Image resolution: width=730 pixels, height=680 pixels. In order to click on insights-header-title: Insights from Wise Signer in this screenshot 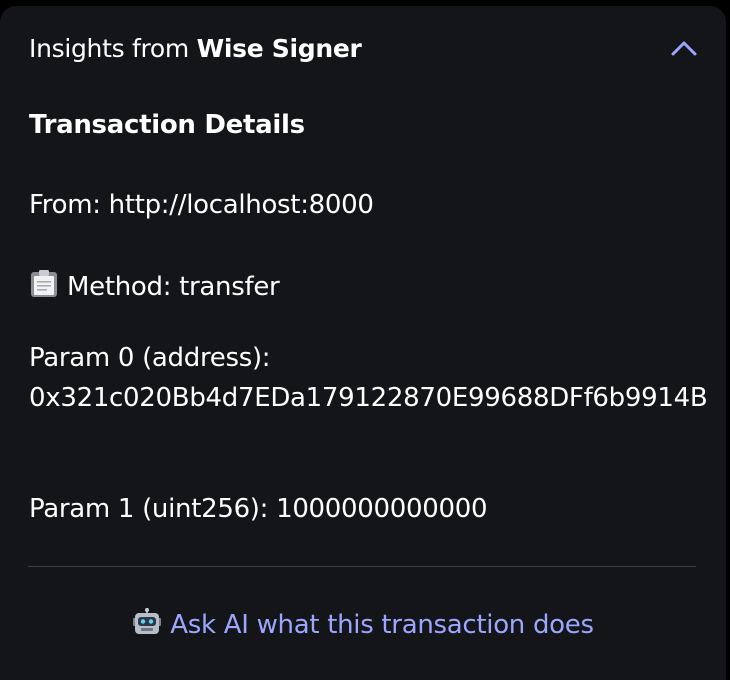, I will do `click(195, 48)`.